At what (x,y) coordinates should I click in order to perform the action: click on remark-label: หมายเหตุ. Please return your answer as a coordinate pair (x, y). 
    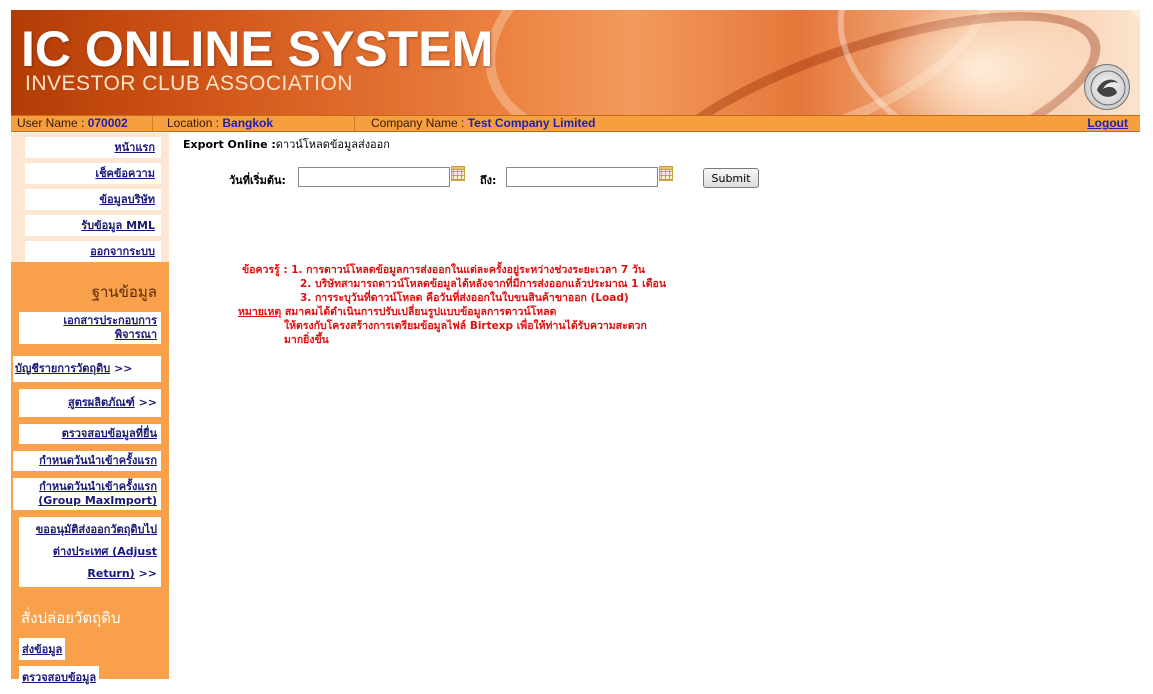
    Looking at the image, I should click on (260, 312).